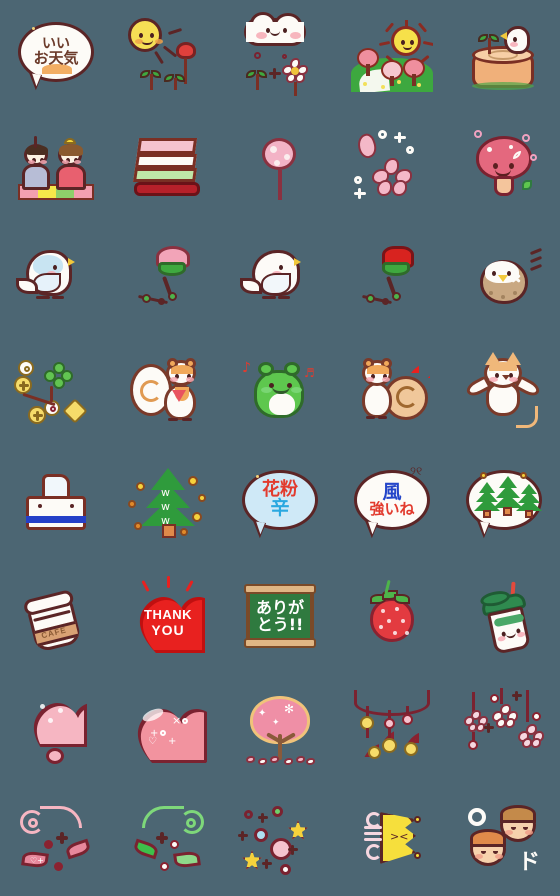 The width and height of the screenshot is (560, 896). What do you see at coordinates (477, 817) in the screenshot?
I see `circle-mark` at bounding box center [477, 817].